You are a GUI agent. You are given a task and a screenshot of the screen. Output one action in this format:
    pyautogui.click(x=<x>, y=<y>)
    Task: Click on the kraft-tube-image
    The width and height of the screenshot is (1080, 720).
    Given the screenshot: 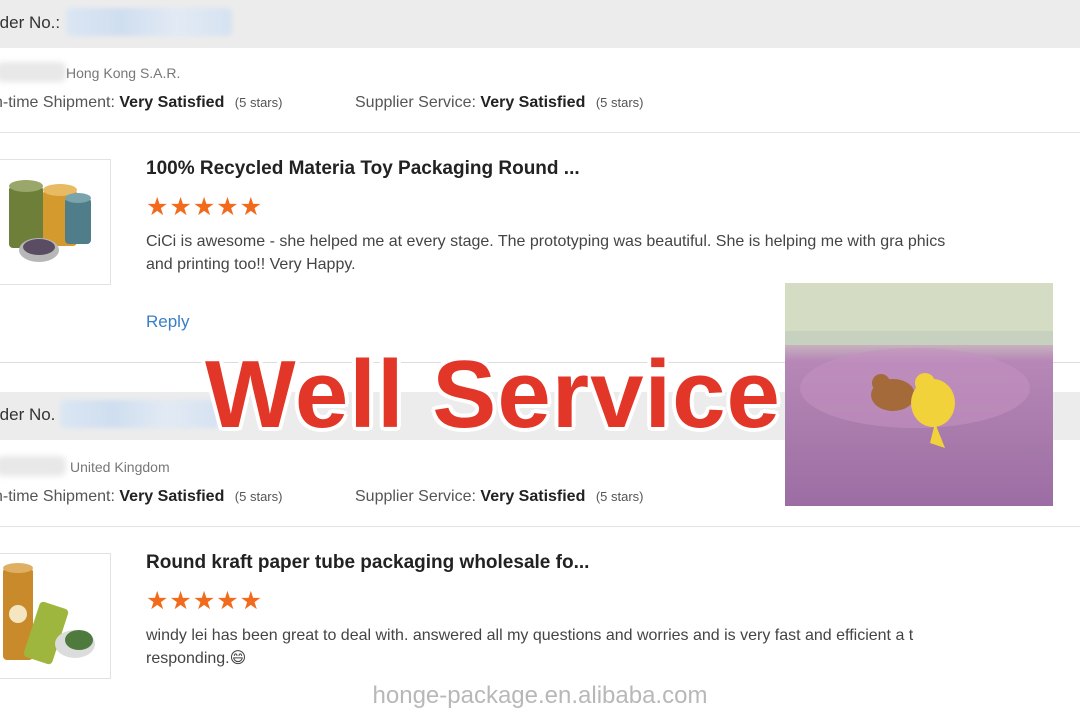 What is the action you would take?
    pyautogui.click(x=49, y=614)
    